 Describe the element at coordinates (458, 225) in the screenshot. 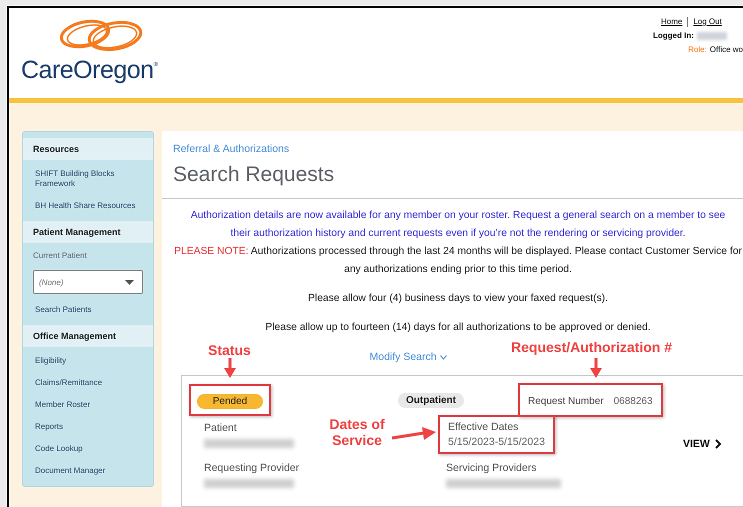

I see `notice-text: Authorization details are now available for any member on your roster. Request a general search on a member to see their authorization history and current requests even if you’re not the rendering or servicing provider.` at that location.